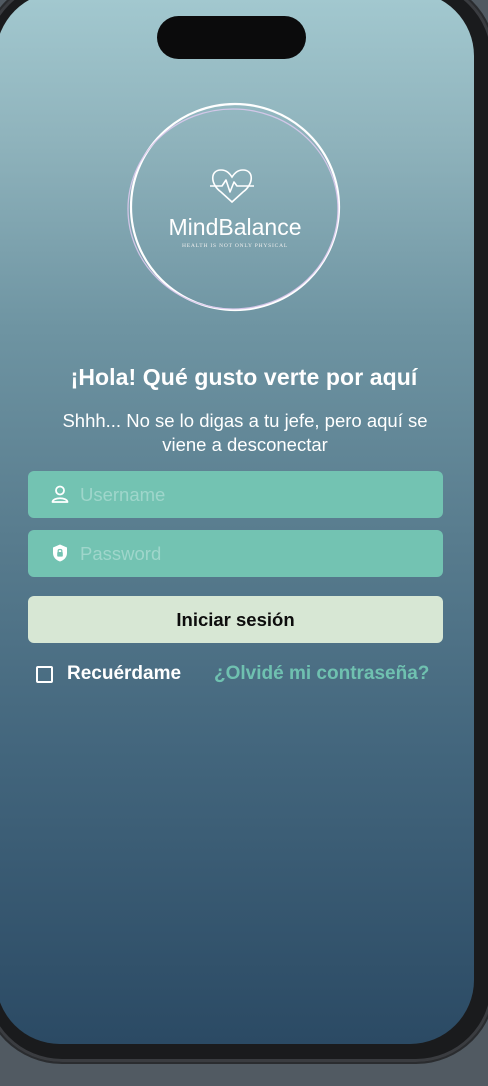  Describe the element at coordinates (255, 553) in the screenshot. I see `password-input` at that location.